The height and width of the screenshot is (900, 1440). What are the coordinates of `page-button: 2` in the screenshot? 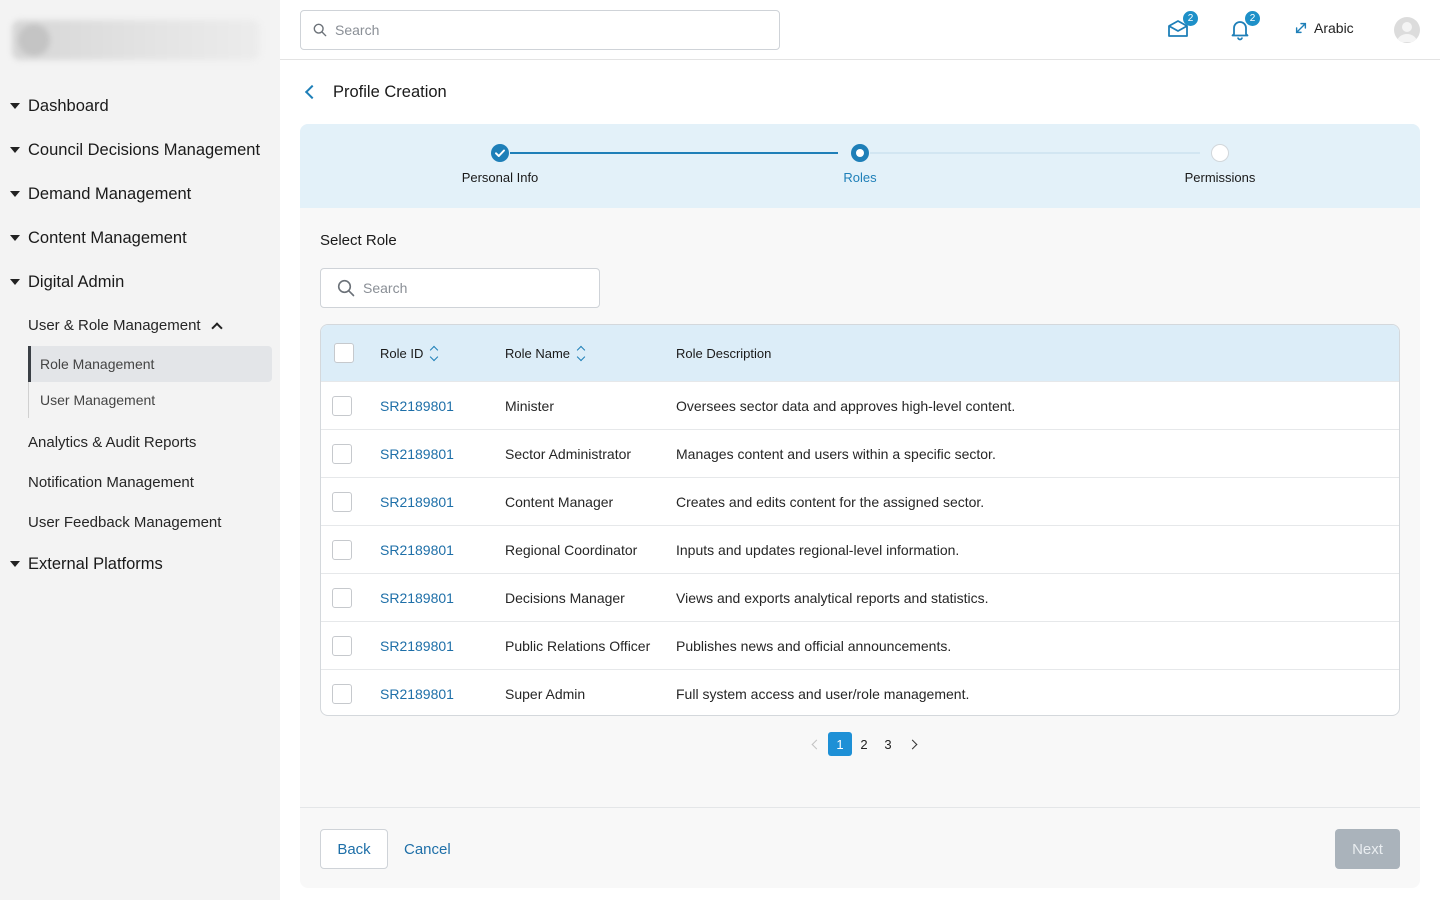 It's located at (864, 744).